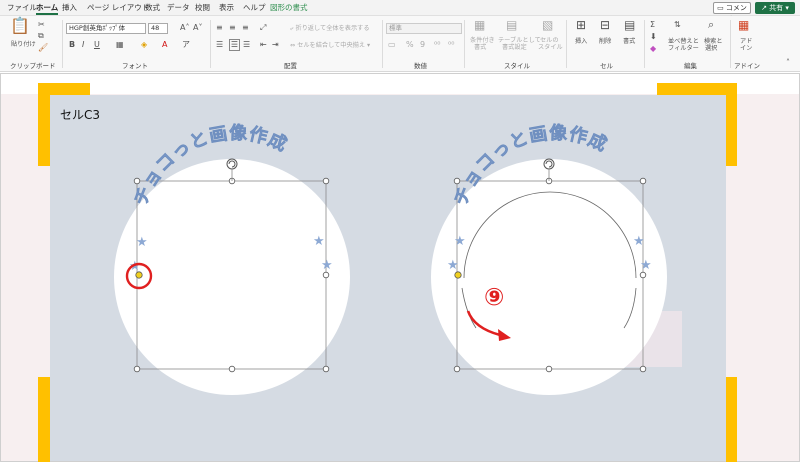 This screenshot has width=800, height=462. What do you see at coordinates (275, 45) in the screenshot?
I see `indent-increase-icon: ⇥` at bounding box center [275, 45].